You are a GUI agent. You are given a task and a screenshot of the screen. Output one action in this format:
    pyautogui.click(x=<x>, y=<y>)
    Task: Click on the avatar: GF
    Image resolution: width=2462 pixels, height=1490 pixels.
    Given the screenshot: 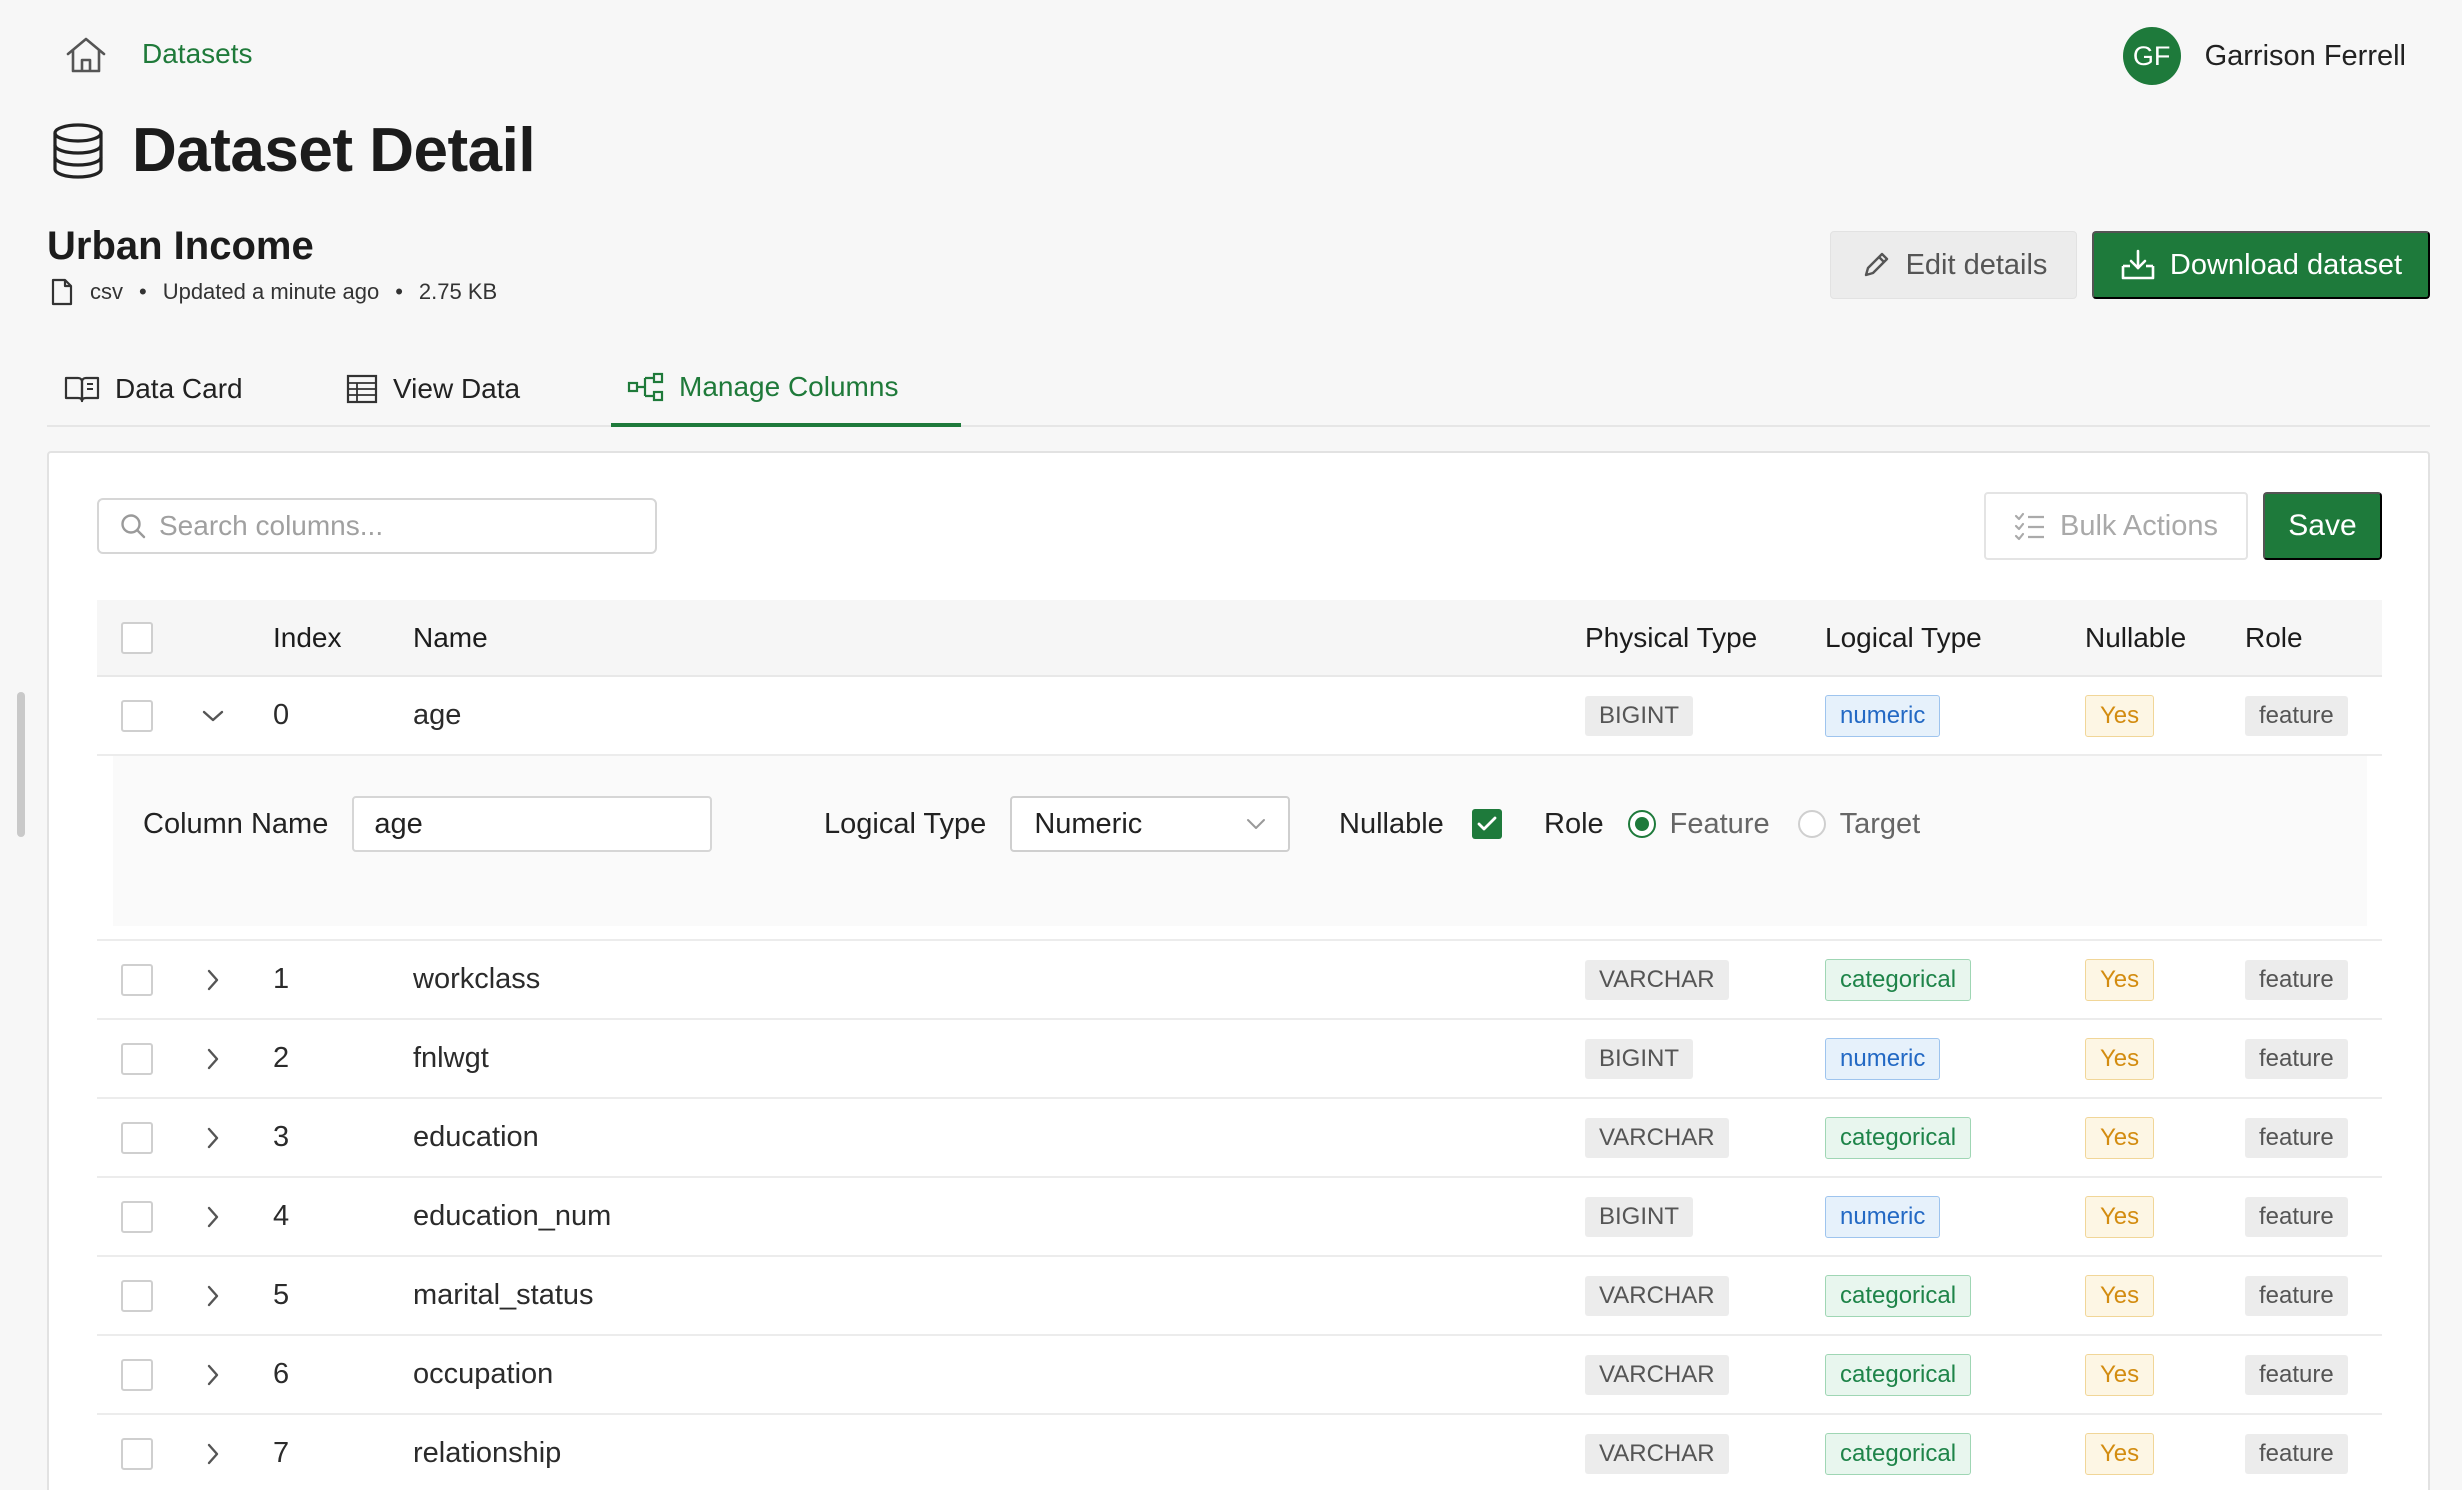 What is the action you would take?
    pyautogui.click(x=2151, y=56)
    